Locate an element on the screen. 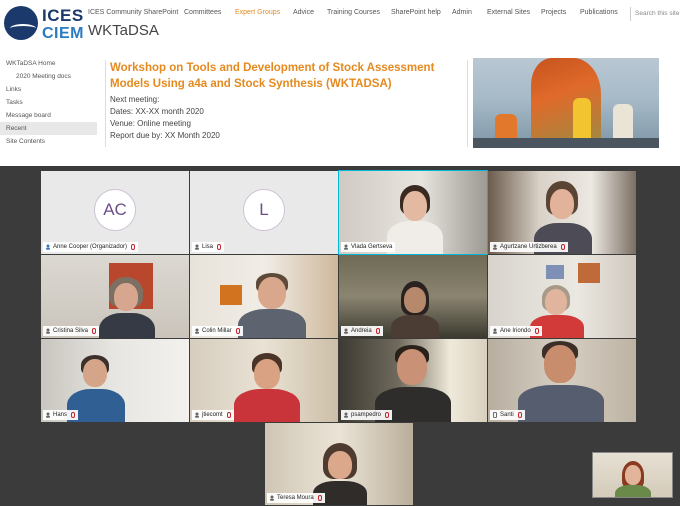  participant-tile: Colin Millar is located at coordinates (264, 296).